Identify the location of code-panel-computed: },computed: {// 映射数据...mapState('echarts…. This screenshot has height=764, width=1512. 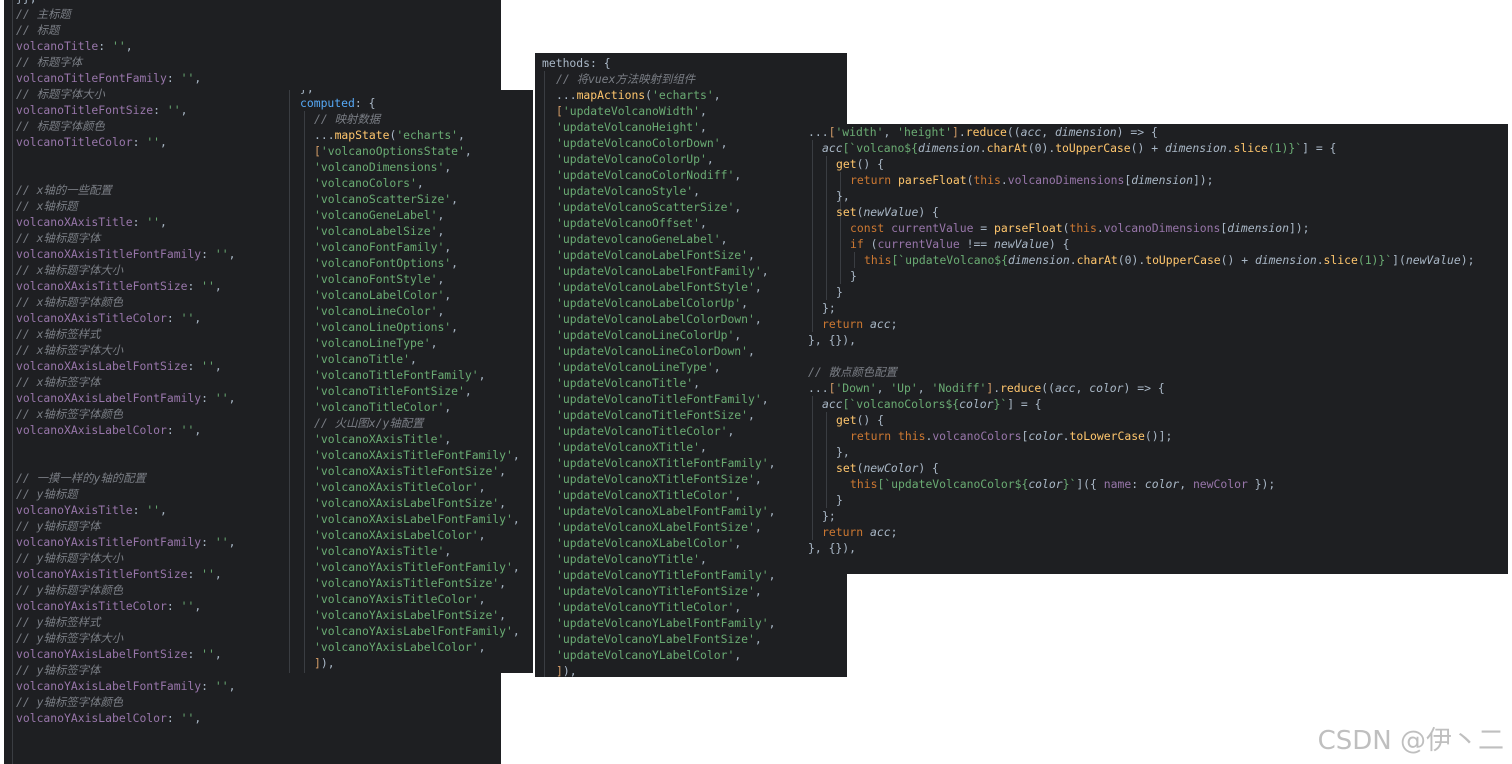
(397, 381).